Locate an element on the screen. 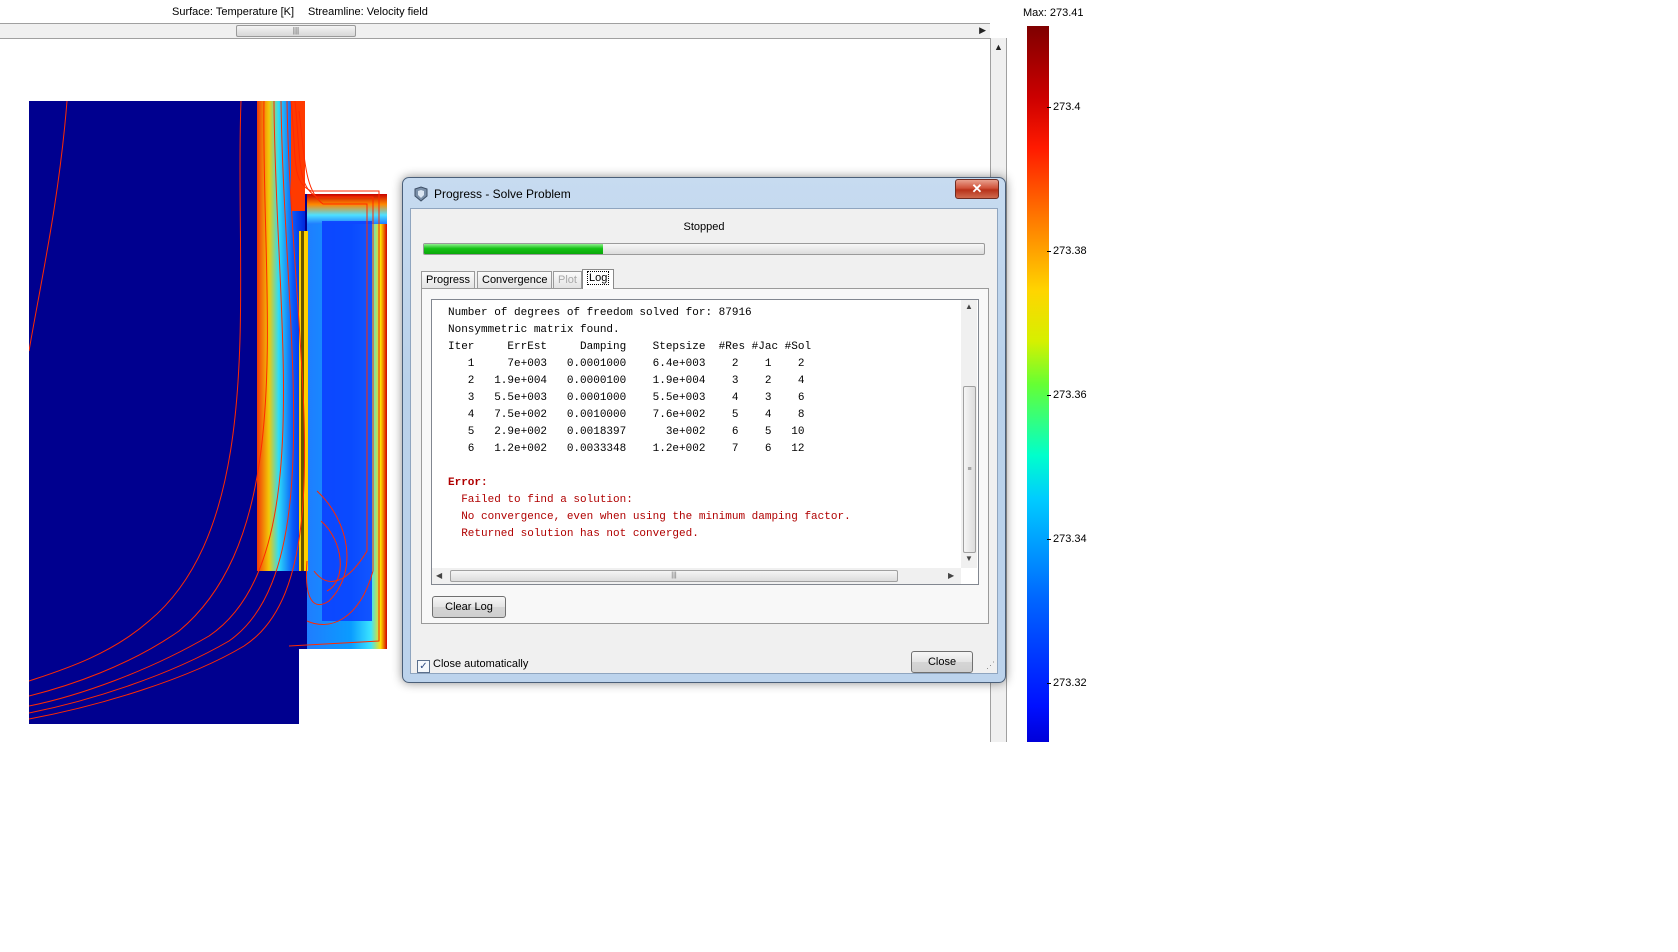 The width and height of the screenshot is (1678, 952). progress-fill is located at coordinates (514, 249).